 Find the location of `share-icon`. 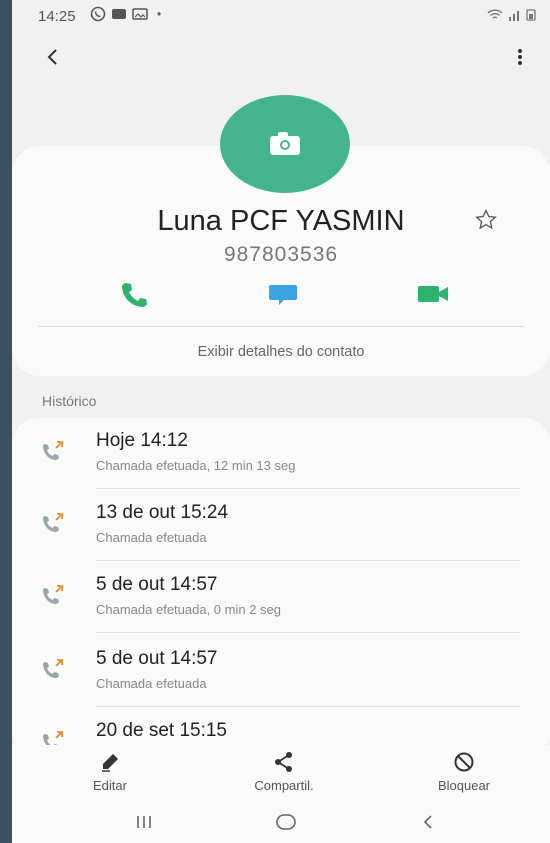

share-icon is located at coordinates (283, 762).